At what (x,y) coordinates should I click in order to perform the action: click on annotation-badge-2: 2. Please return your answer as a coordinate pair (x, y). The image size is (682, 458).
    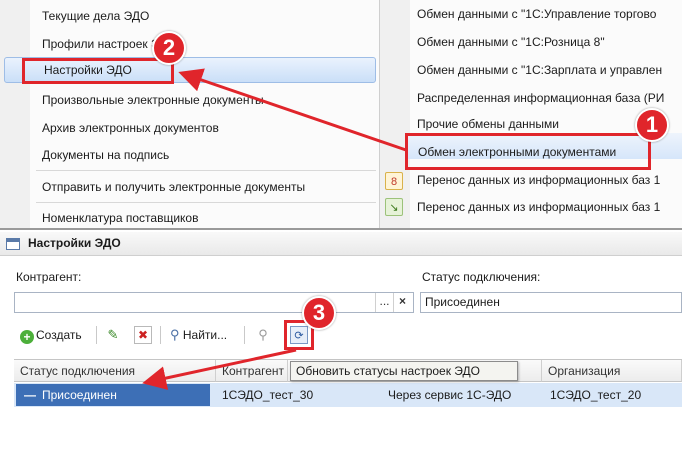
    Looking at the image, I should click on (169, 48).